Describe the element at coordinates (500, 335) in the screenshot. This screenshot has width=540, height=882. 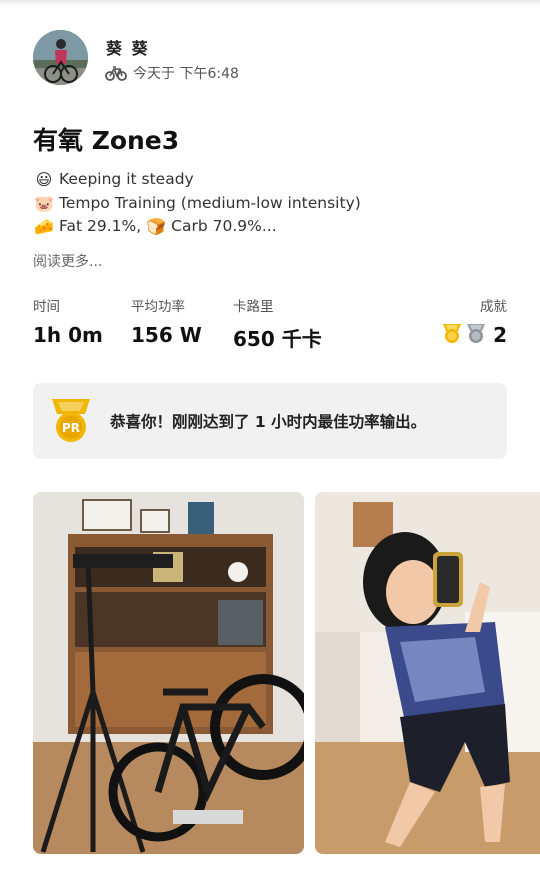
I see `achievements-count: 2` at that location.